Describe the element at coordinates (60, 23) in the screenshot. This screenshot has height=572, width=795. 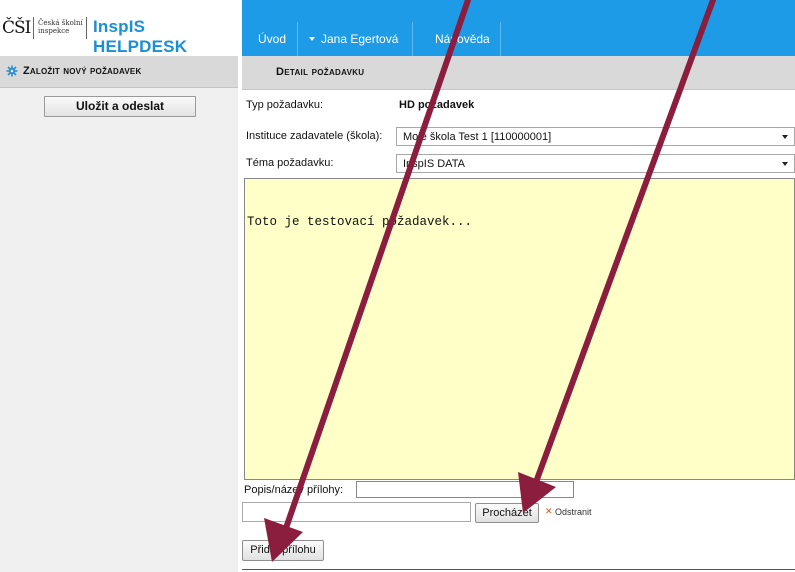
I see `csi-org-line1: Česká školní` at that location.